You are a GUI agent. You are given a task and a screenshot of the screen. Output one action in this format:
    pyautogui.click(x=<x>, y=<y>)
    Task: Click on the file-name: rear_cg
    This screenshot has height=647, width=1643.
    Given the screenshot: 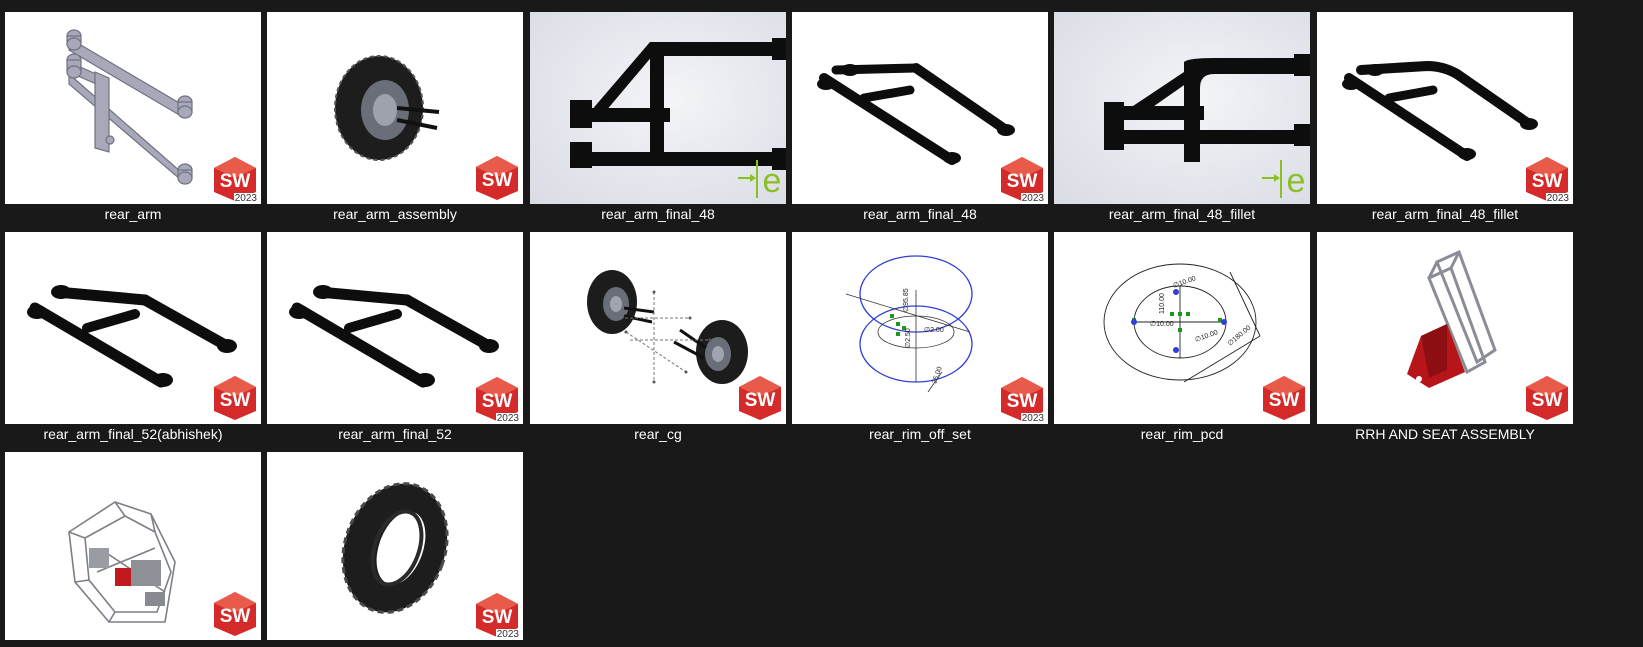 What is the action you would take?
    pyautogui.click(x=658, y=434)
    